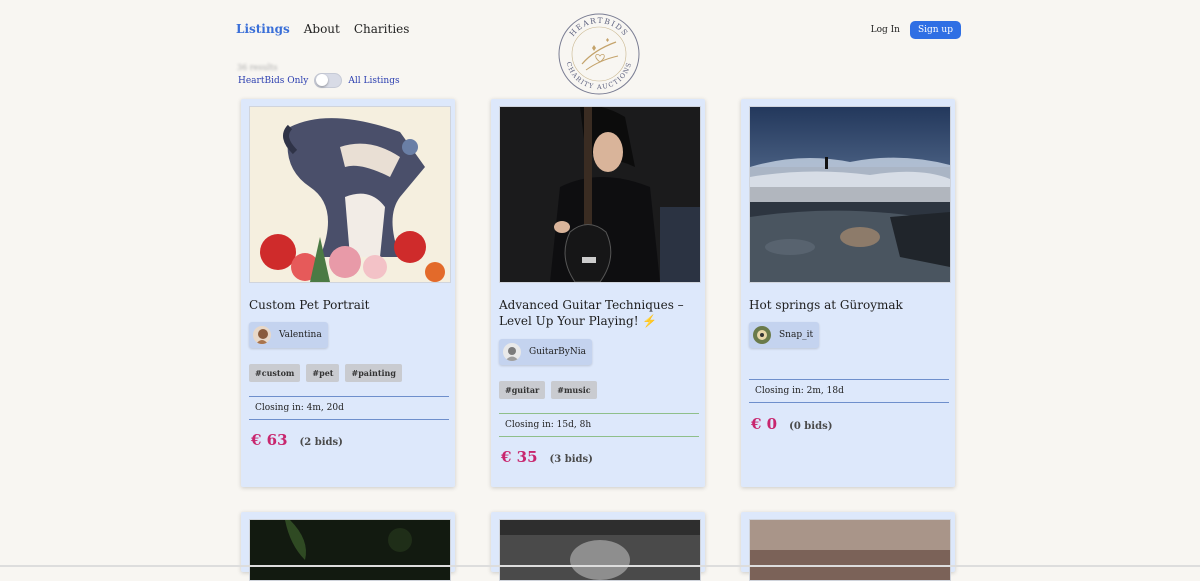 Image resolution: width=1200 pixels, height=581 pixels. Describe the element at coordinates (275, 373) in the screenshot. I see `tag: #custom` at that location.